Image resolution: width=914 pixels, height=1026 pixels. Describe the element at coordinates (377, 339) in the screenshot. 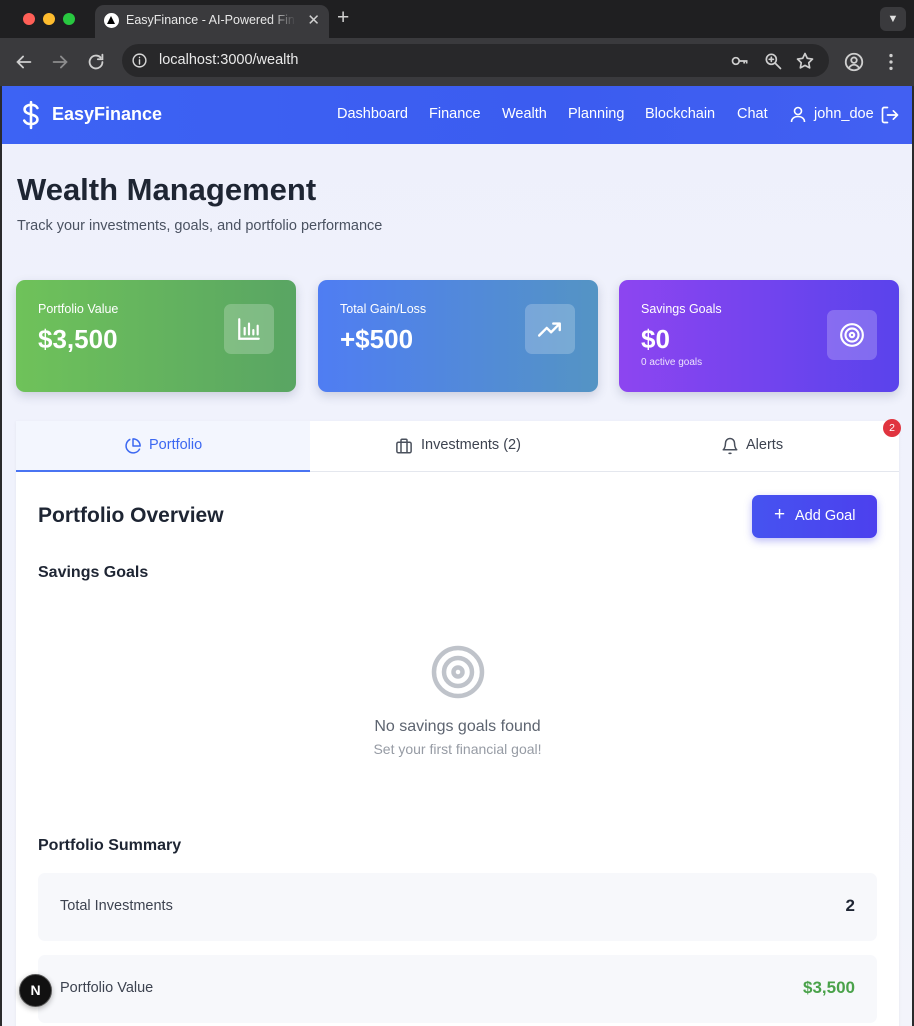

I see `card-value: +$500` at that location.